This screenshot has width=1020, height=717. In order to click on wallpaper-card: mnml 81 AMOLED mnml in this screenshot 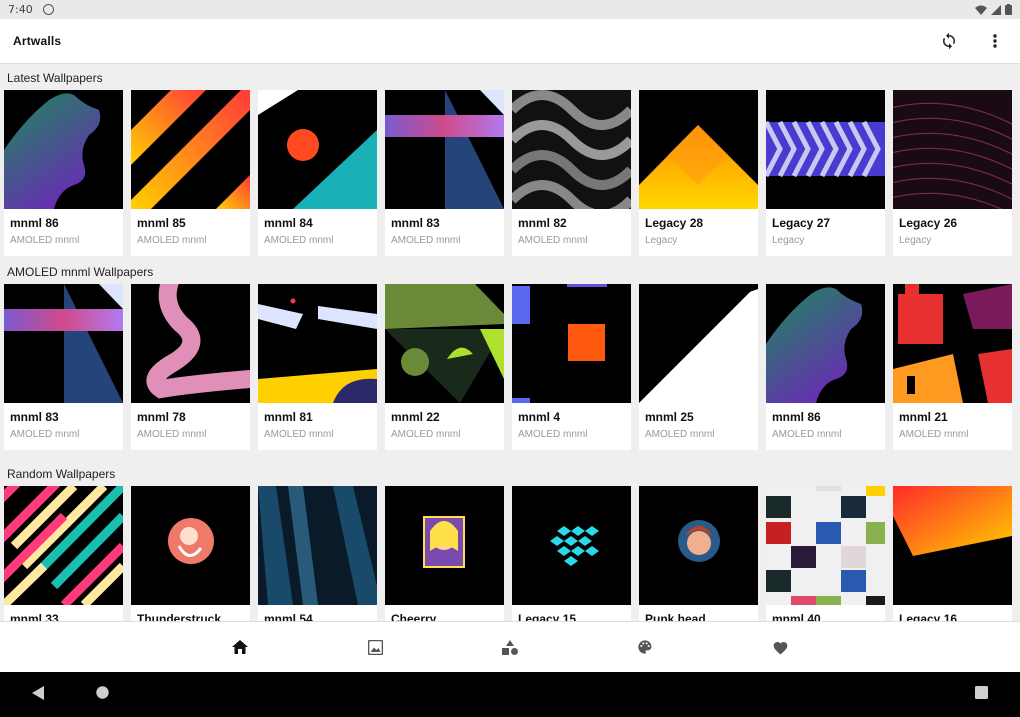, I will do `click(317, 367)`.